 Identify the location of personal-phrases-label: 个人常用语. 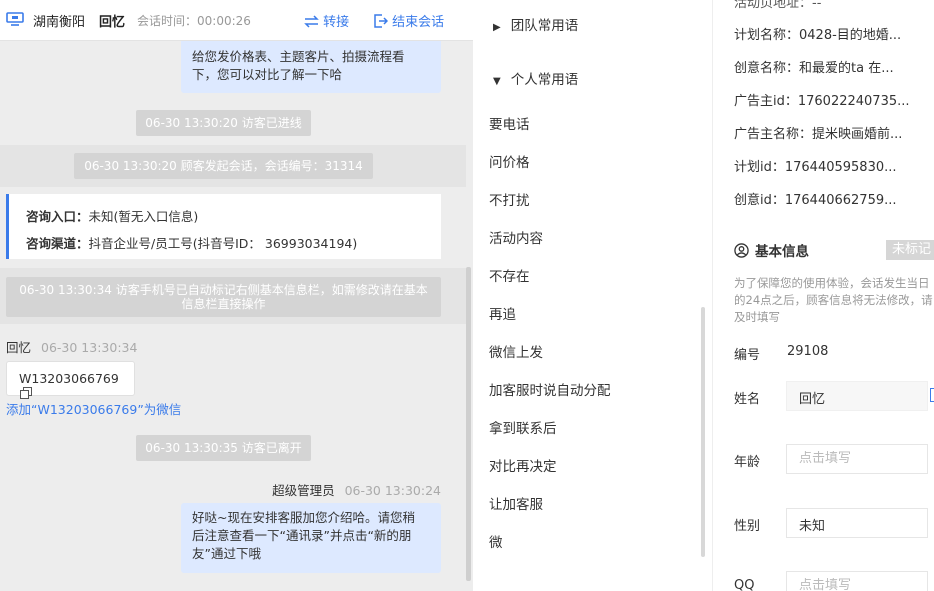
(544, 80).